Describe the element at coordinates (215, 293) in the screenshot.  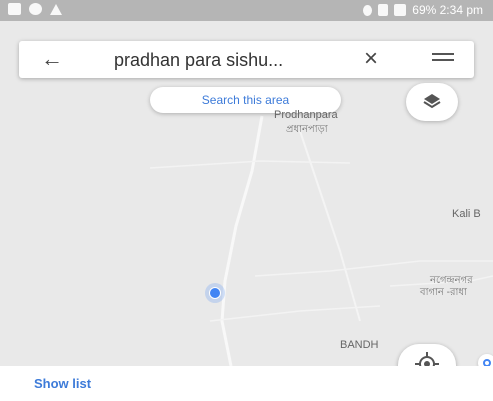
I see `current-location-dot` at that location.